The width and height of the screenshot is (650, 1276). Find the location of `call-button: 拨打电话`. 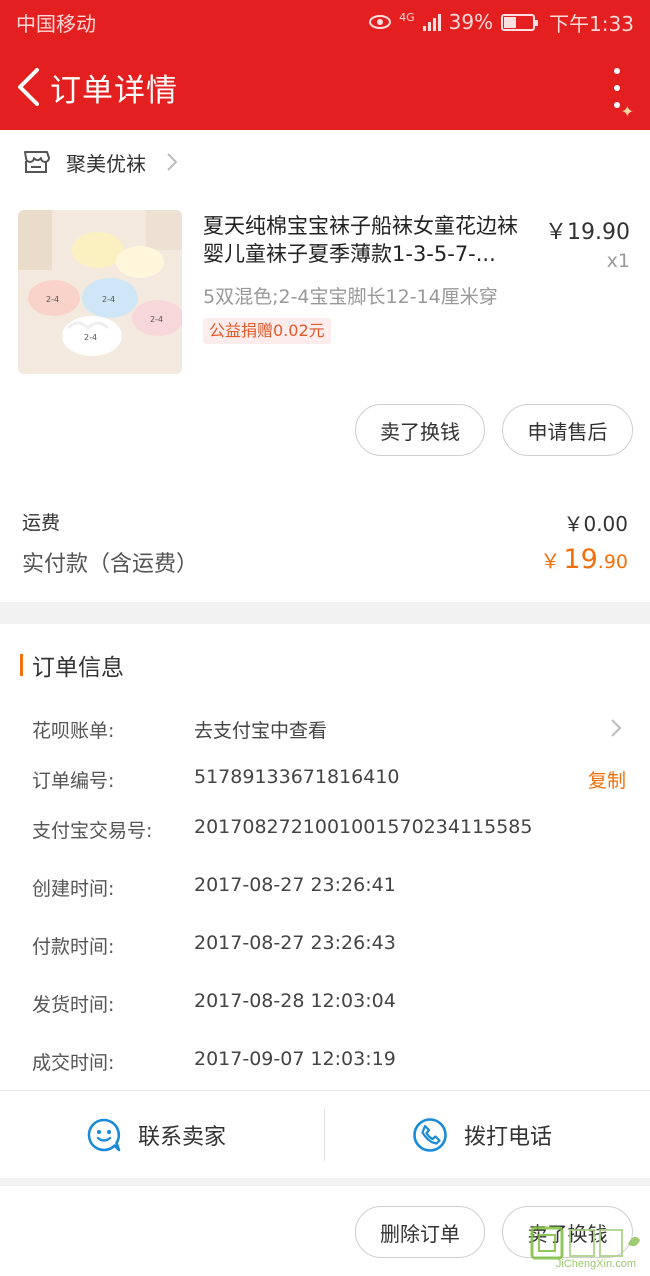

call-button: 拨打电话 is located at coordinates (482, 1135).